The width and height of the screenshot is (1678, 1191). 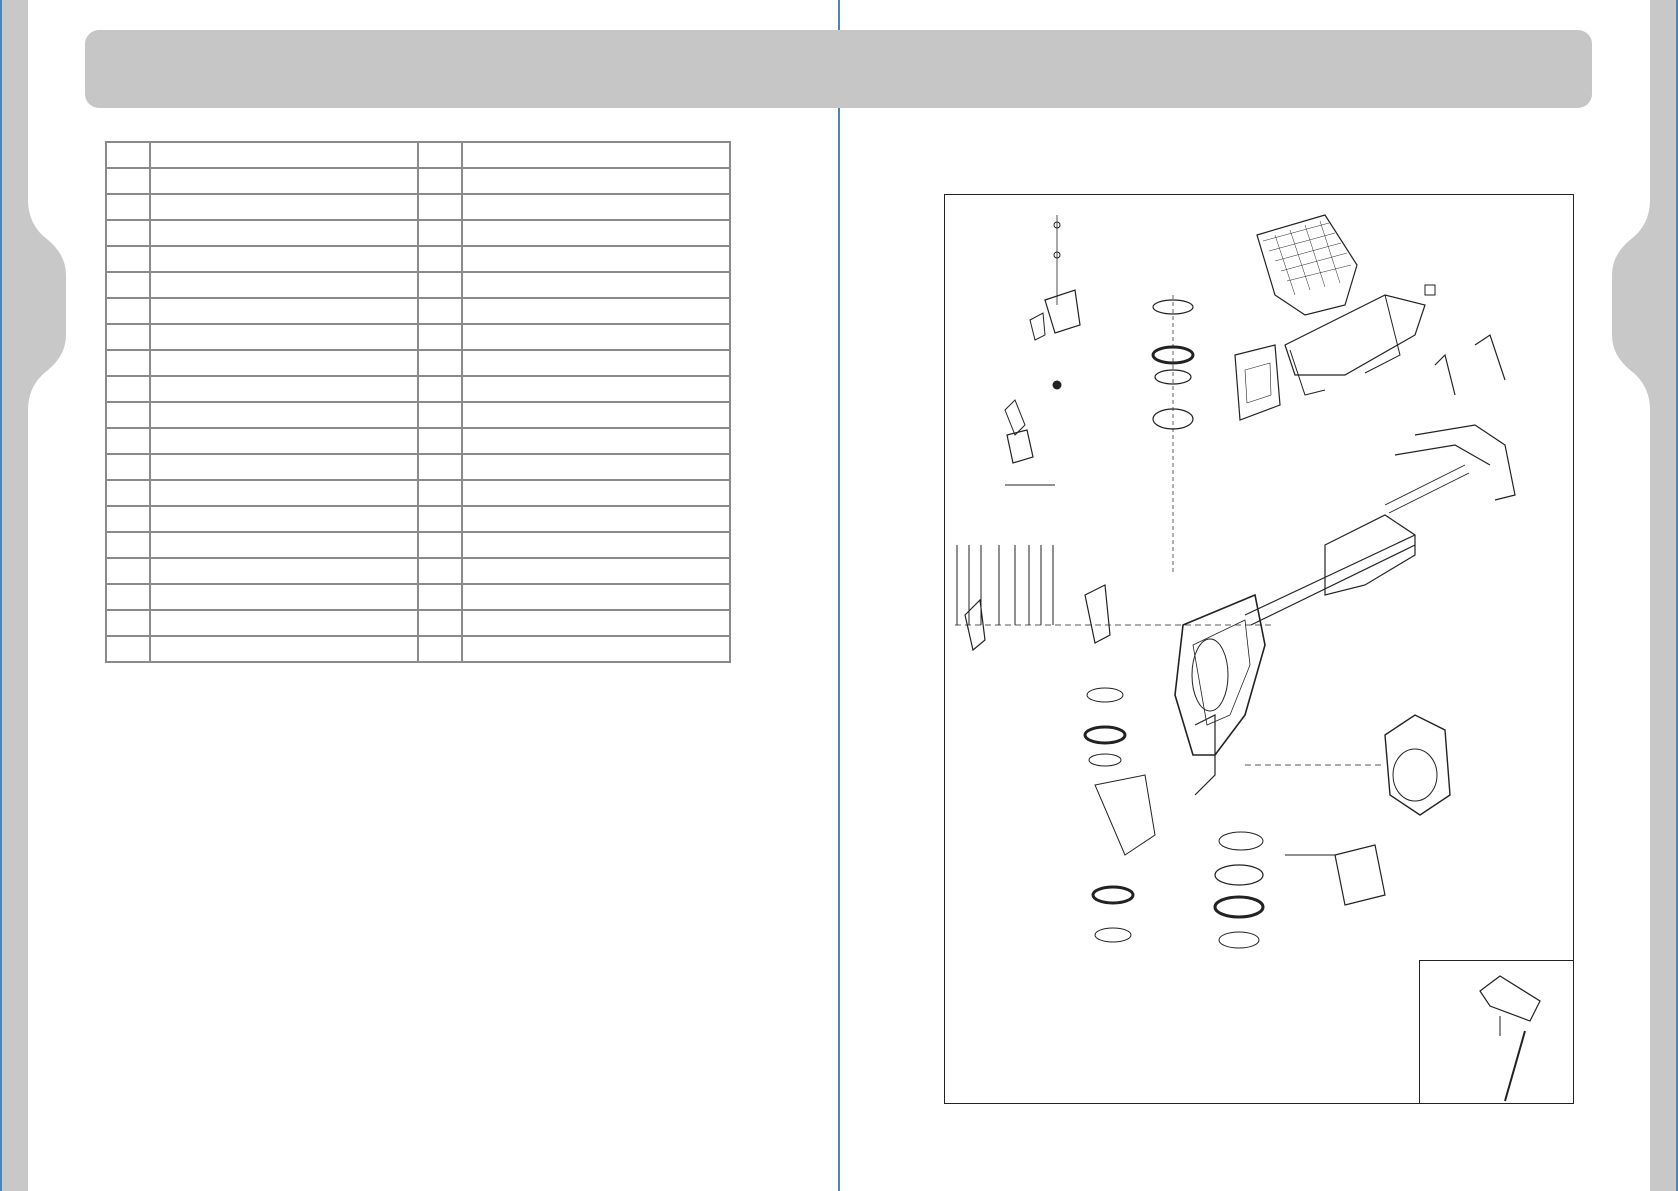 What do you see at coordinates (1, 595) in the screenshot?
I see `left-page-edge` at bounding box center [1, 595].